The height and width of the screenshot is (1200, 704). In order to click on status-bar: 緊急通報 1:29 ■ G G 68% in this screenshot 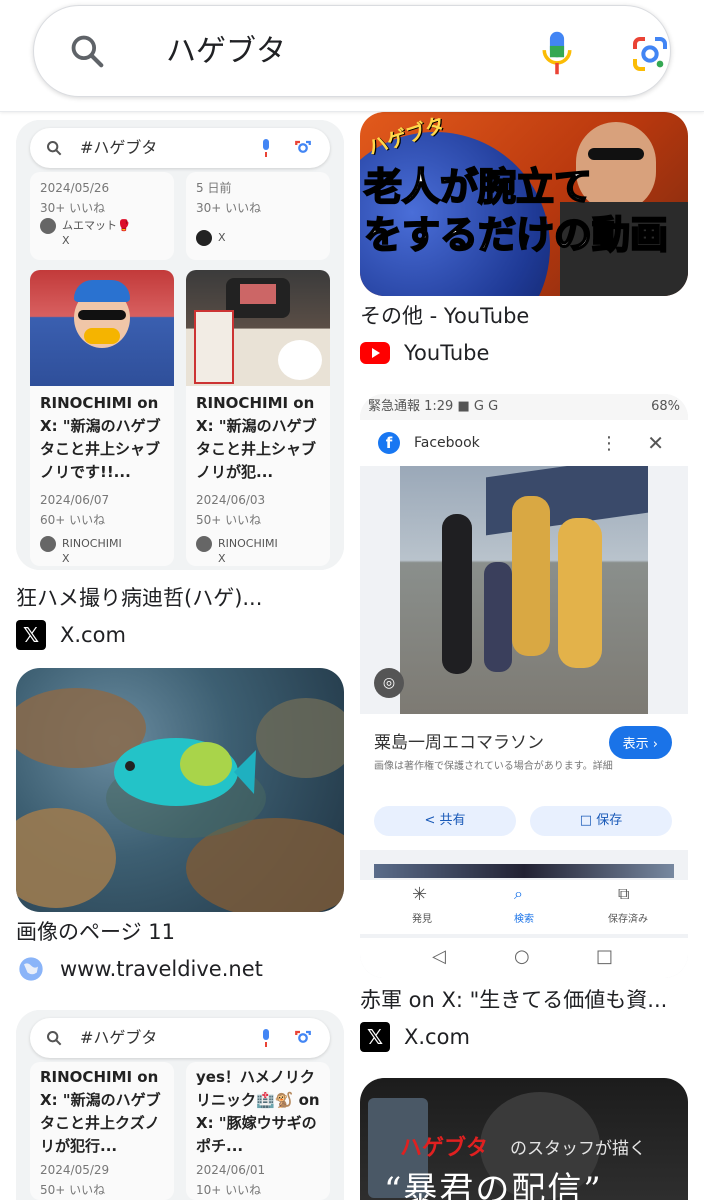, I will do `click(524, 407)`.